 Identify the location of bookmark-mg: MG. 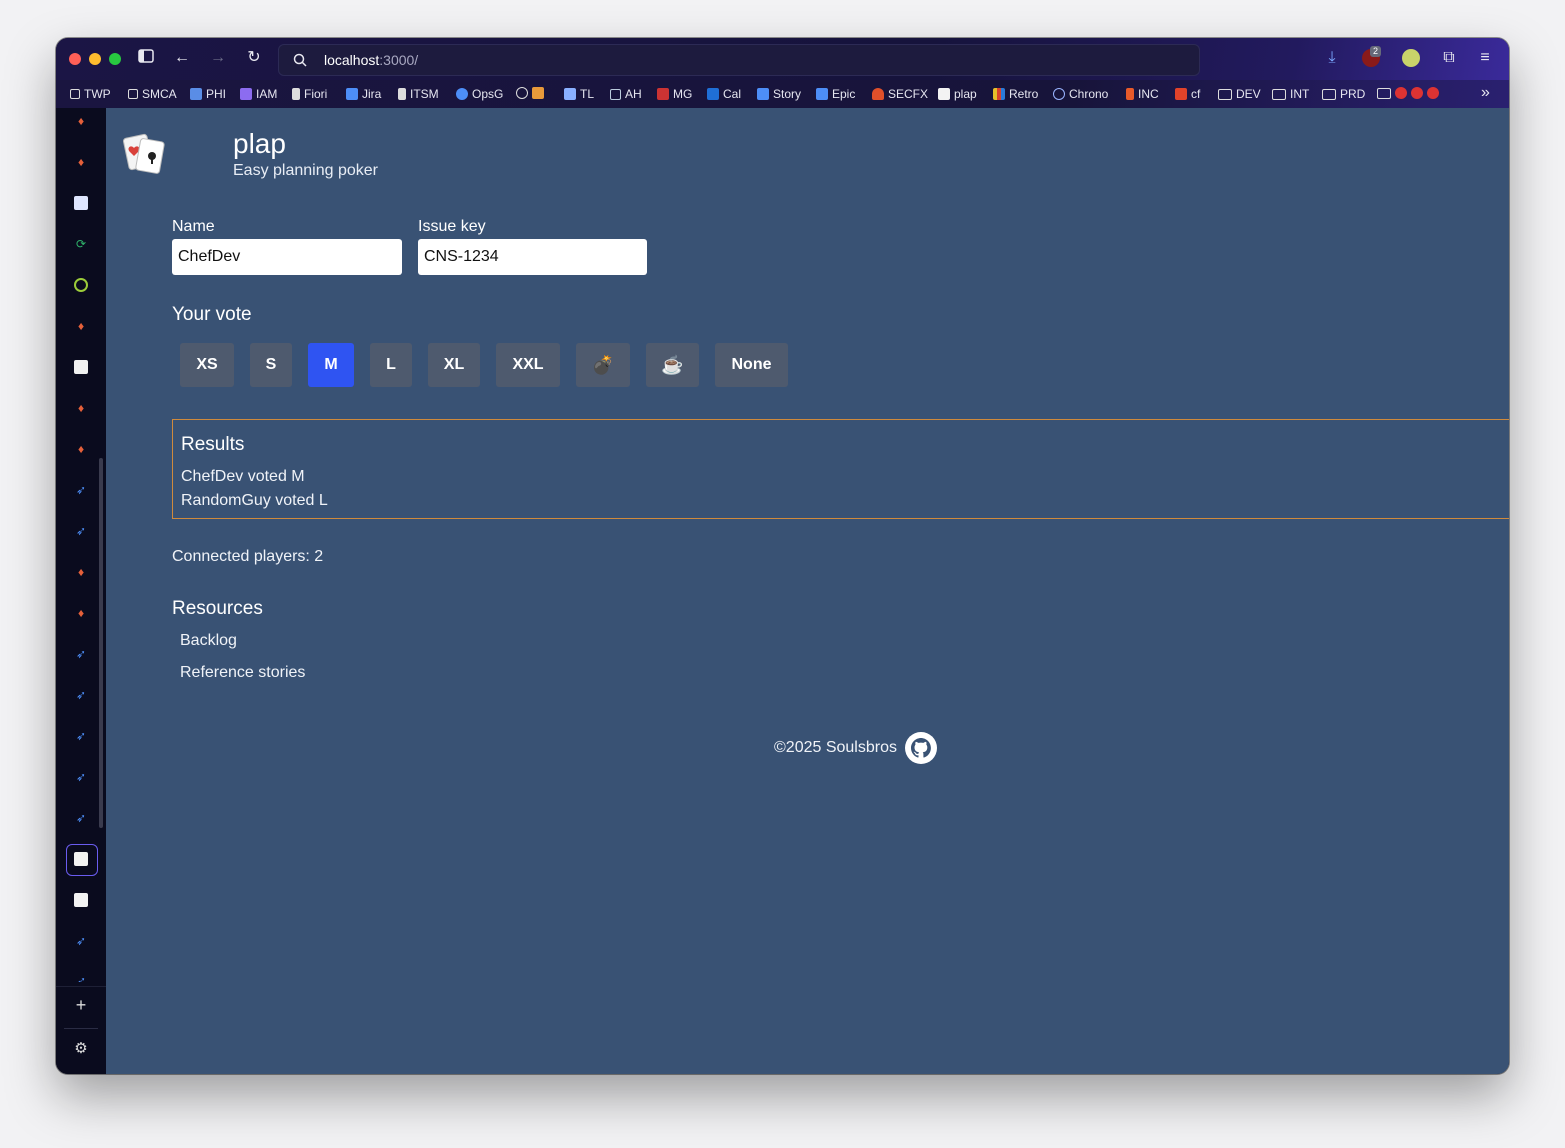
(674, 94).